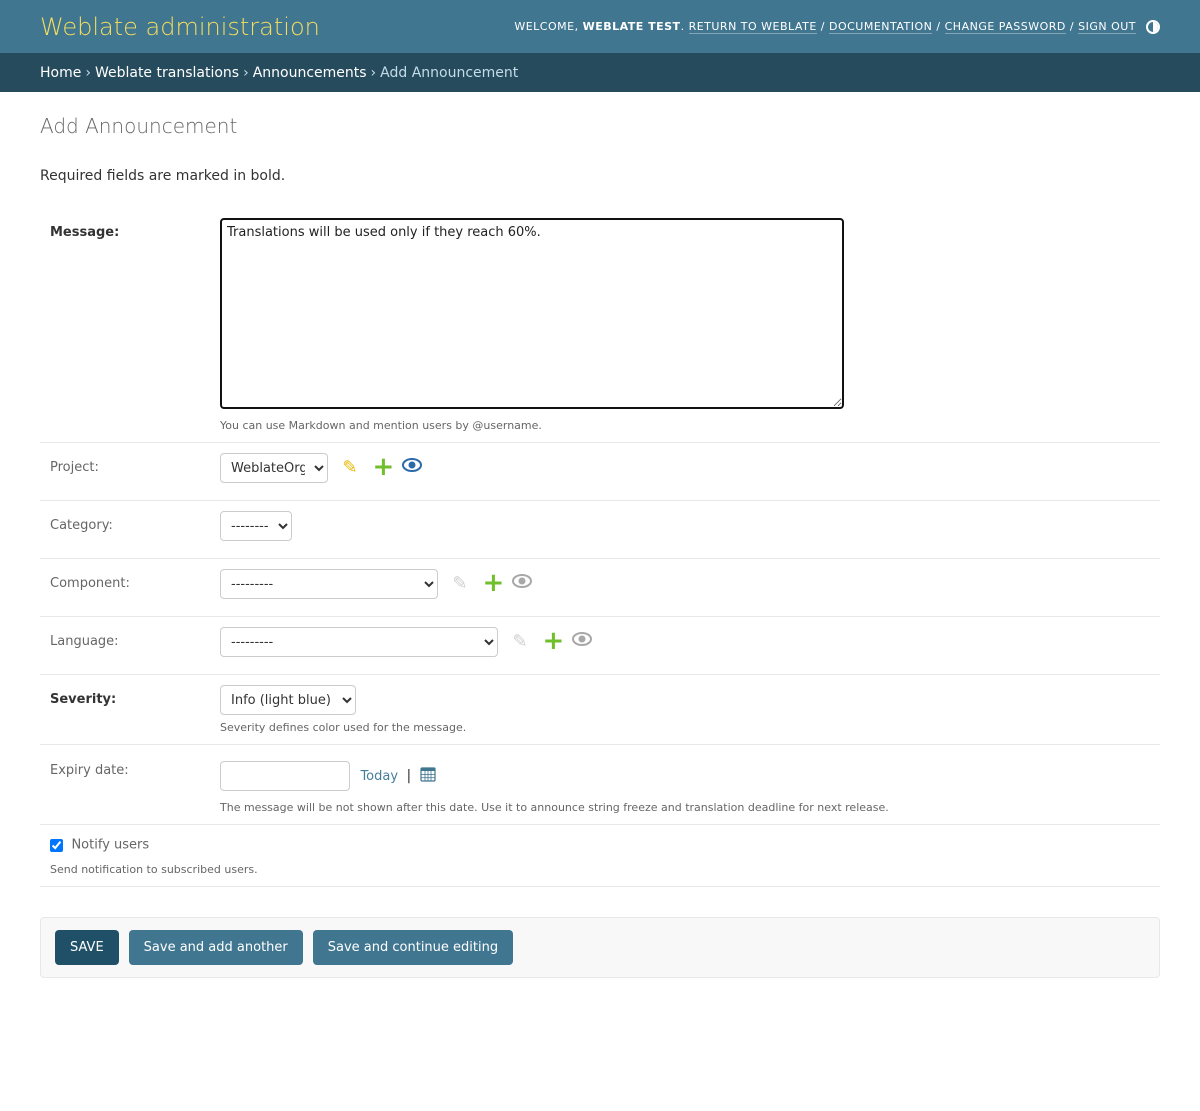  What do you see at coordinates (449, 72) in the screenshot?
I see `breadcrumb-current: Add Announcement` at bounding box center [449, 72].